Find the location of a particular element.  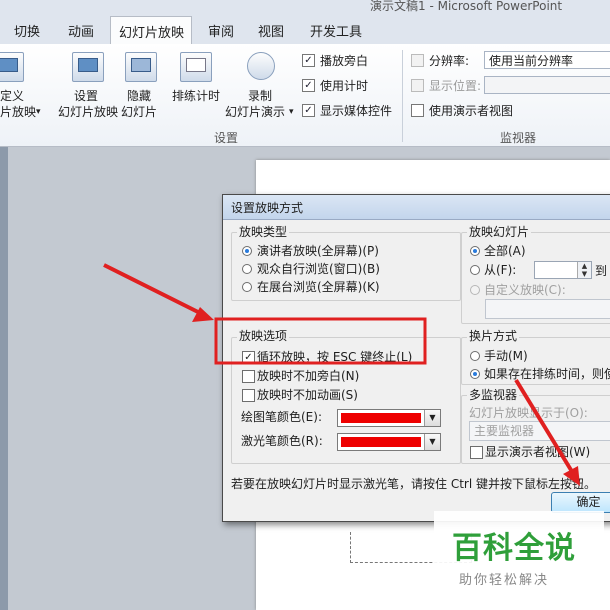

setup-group-label: 设置 is located at coordinates (226, 138).